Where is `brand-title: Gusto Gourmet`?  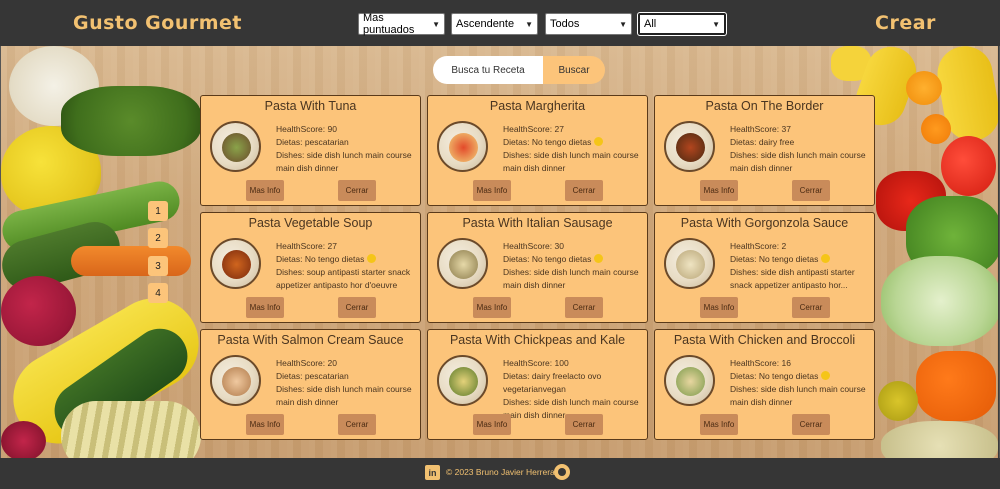
brand-title: Gusto Gourmet is located at coordinates (157, 23).